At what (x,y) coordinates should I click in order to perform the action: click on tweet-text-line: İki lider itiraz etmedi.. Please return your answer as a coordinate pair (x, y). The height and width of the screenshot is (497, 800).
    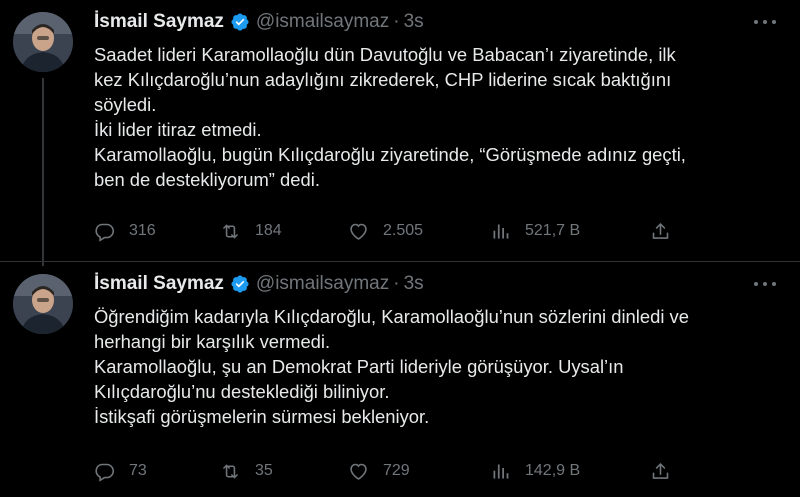
    Looking at the image, I should click on (178, 129).